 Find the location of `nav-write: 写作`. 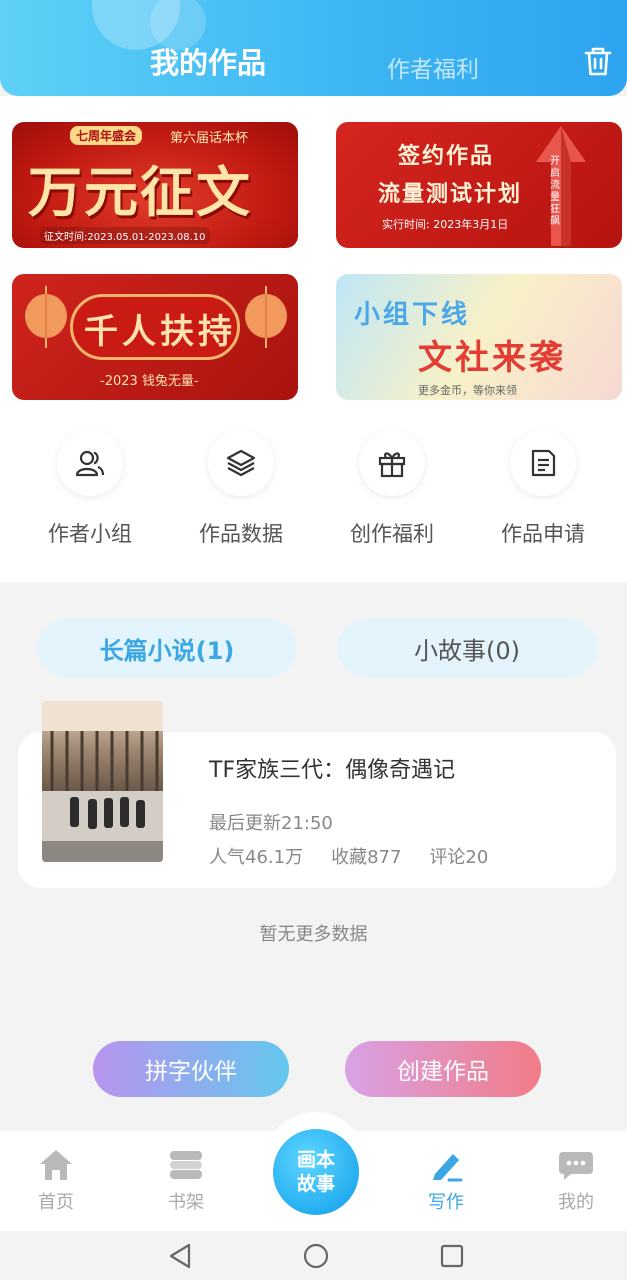

nav-write: 写作 is located at coordinates (446, 1181).